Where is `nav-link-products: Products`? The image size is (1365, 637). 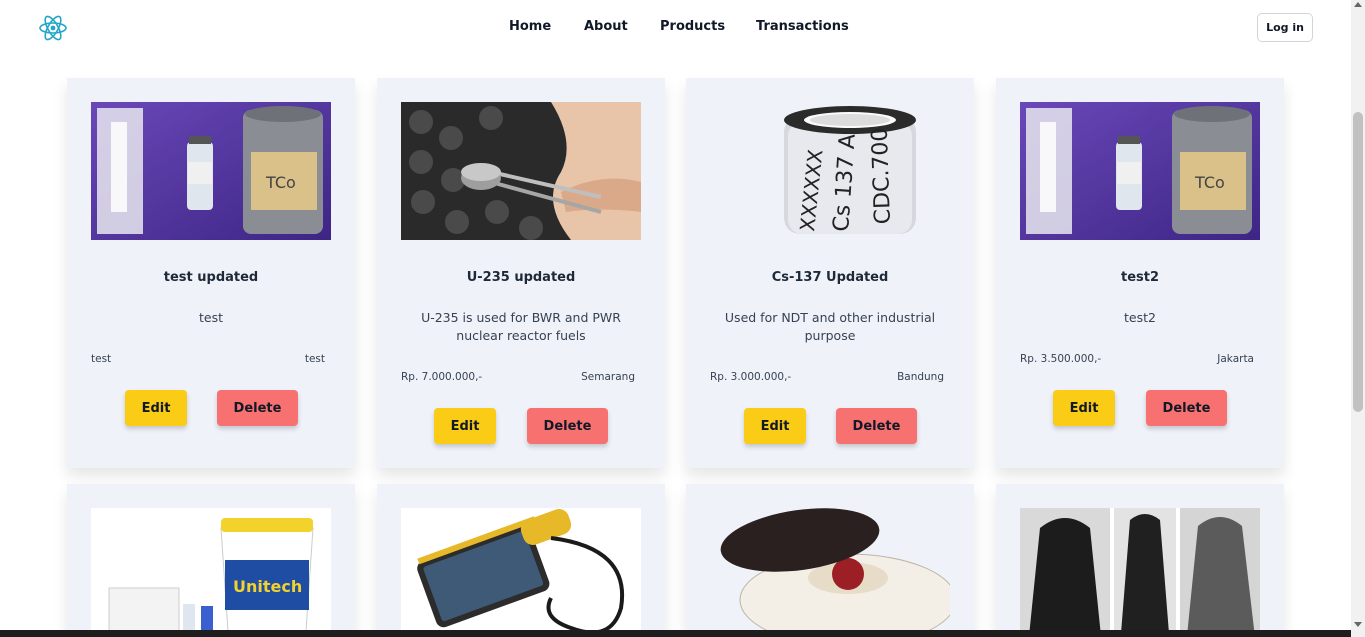
nav-link-products: Products is located at coordinates (692, 26).